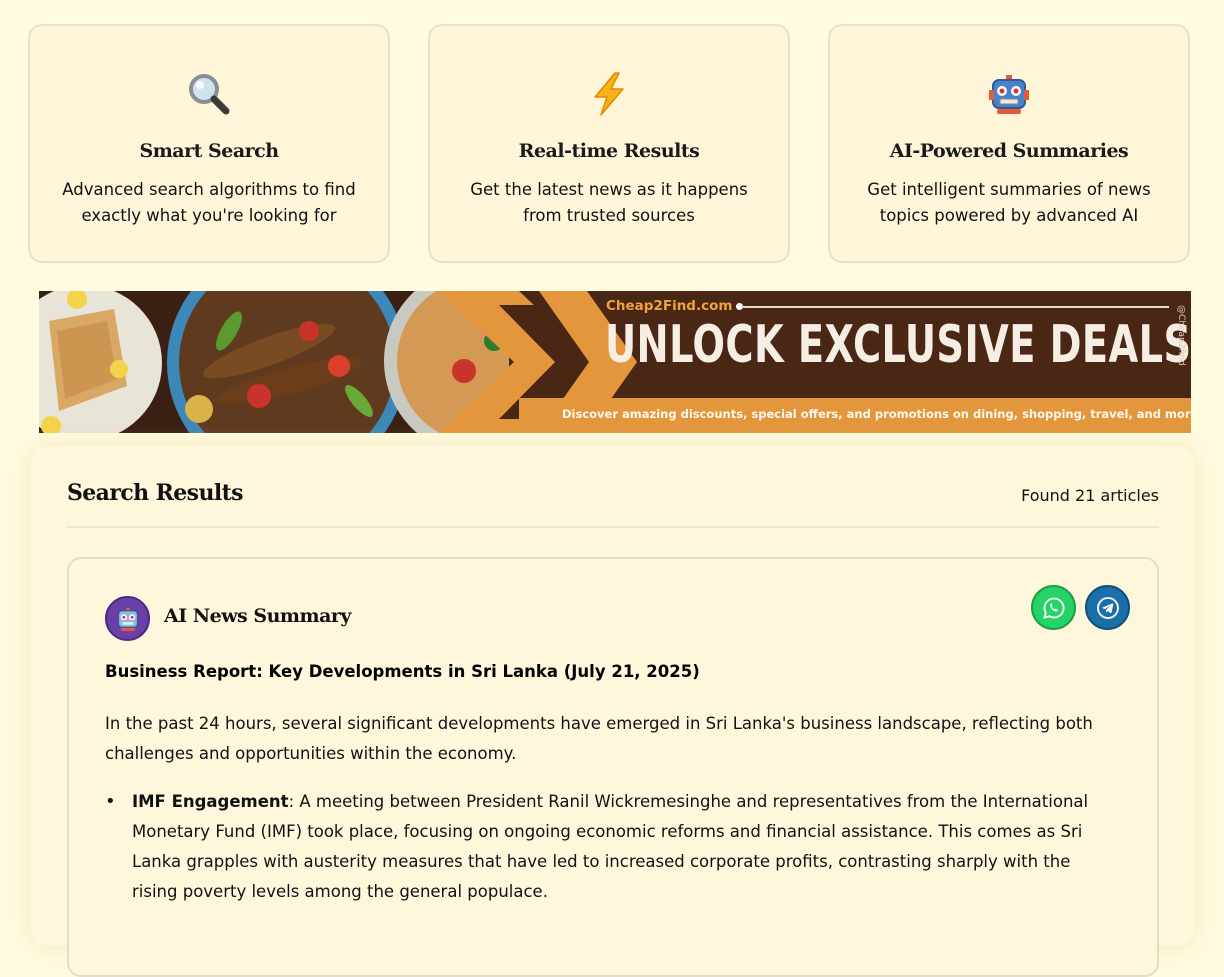 The image size is (1224, 977). I want to click on banner-rule, so click(955, 307).